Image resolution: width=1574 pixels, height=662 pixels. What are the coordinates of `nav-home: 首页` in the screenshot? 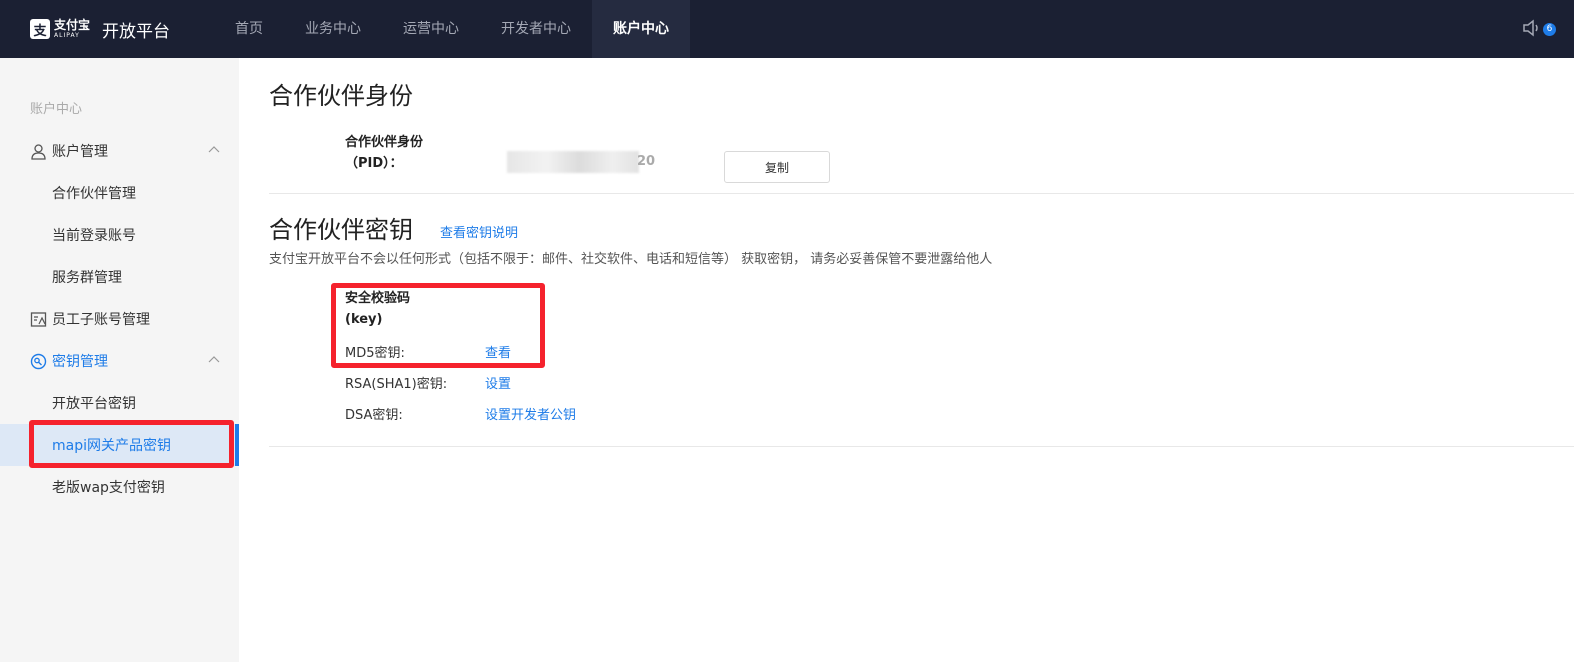 It's located at (249, 29).